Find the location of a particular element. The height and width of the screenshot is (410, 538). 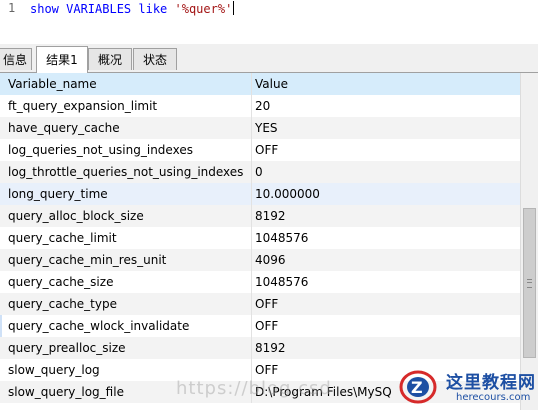

sql-code-keyword: show VARIABLES like is located at coordinates (102, 9).